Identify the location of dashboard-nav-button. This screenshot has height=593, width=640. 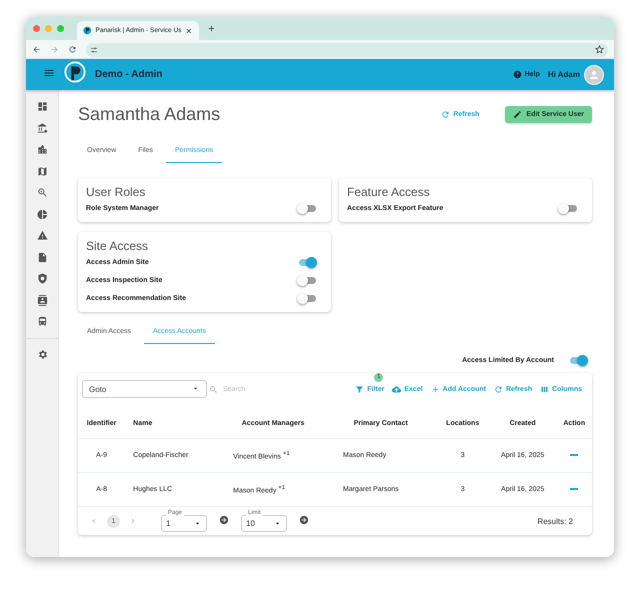
(42, 106).